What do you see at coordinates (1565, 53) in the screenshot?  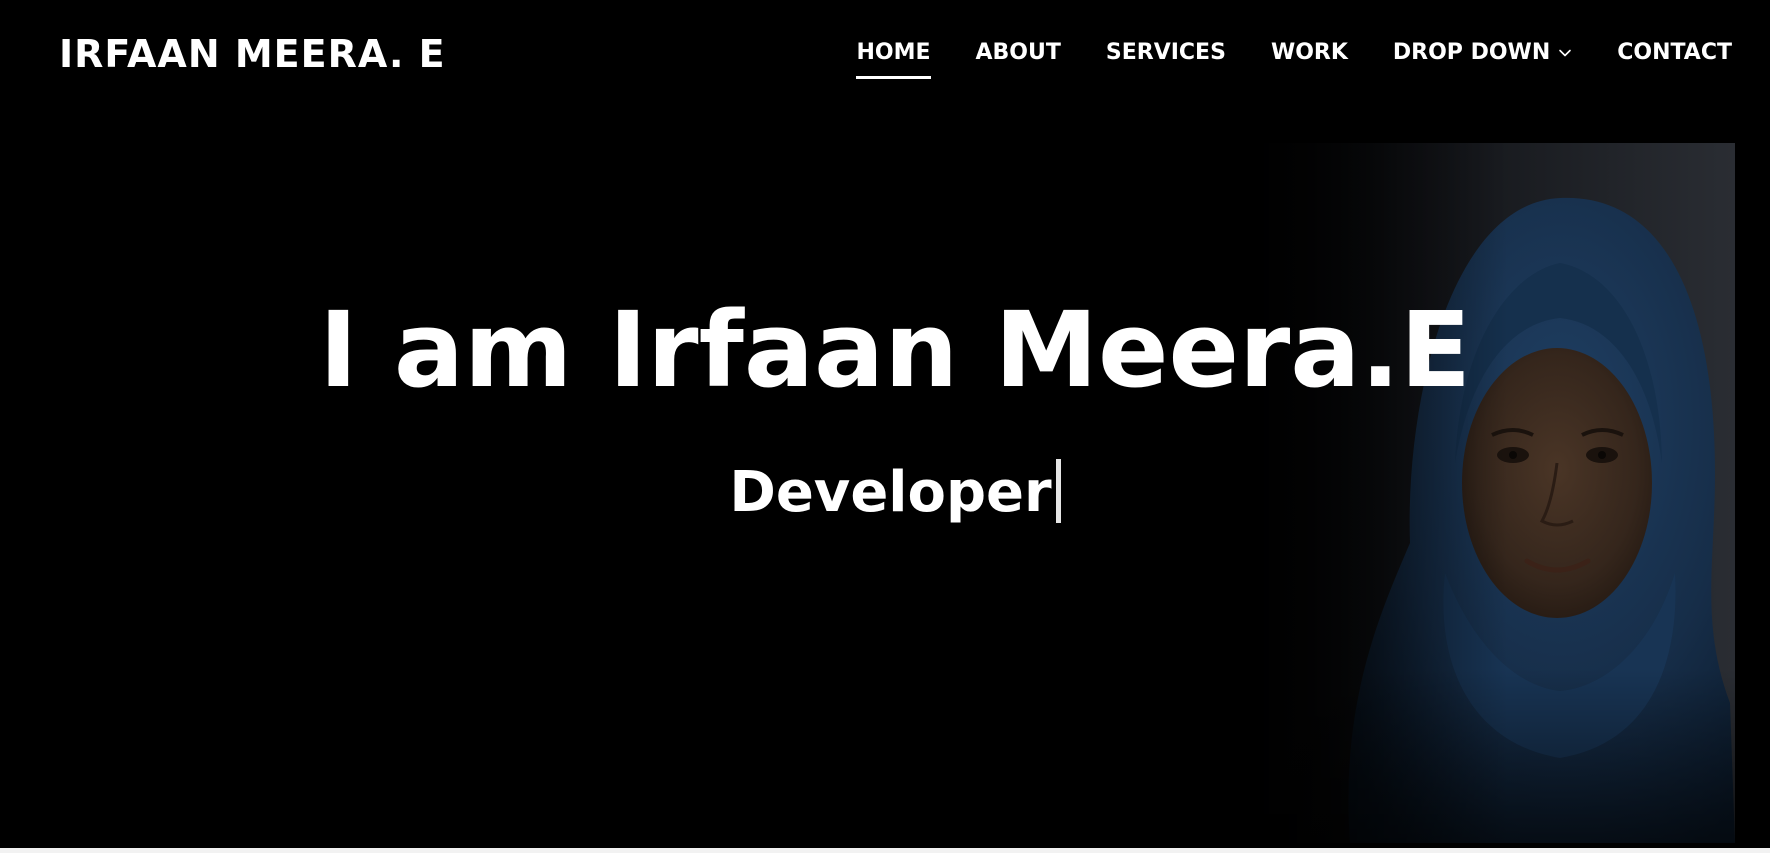 I see `chevron-down-icon` at bounding box center [1565, 53].